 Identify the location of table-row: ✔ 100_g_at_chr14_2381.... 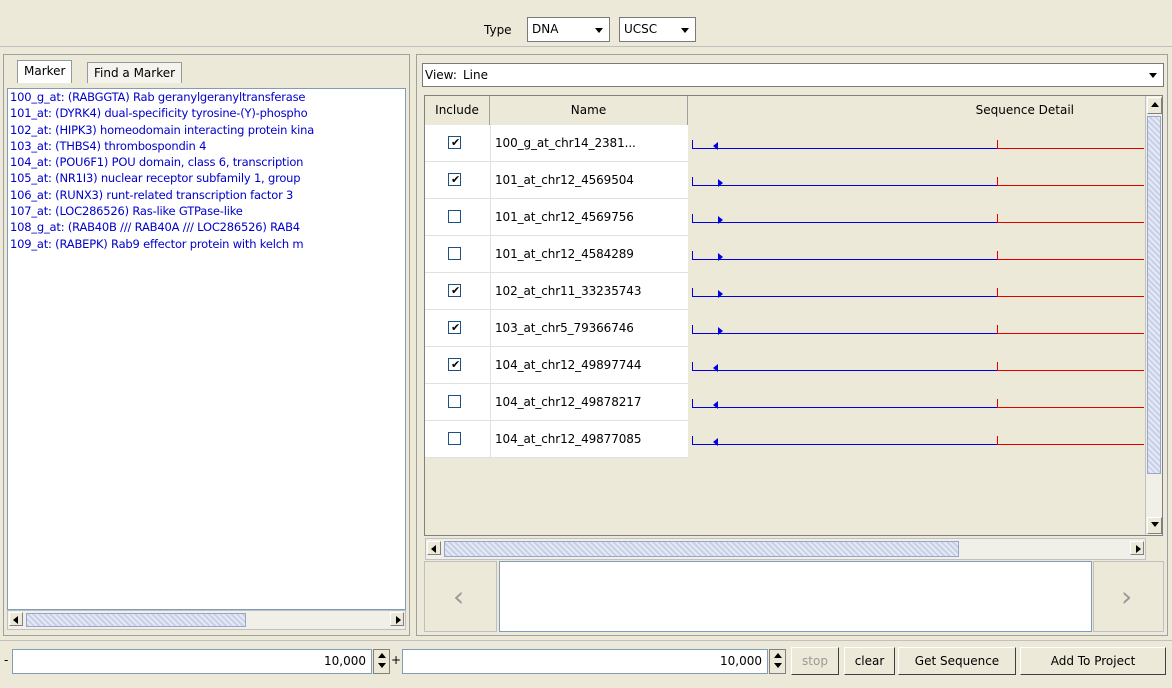
(784, 143).